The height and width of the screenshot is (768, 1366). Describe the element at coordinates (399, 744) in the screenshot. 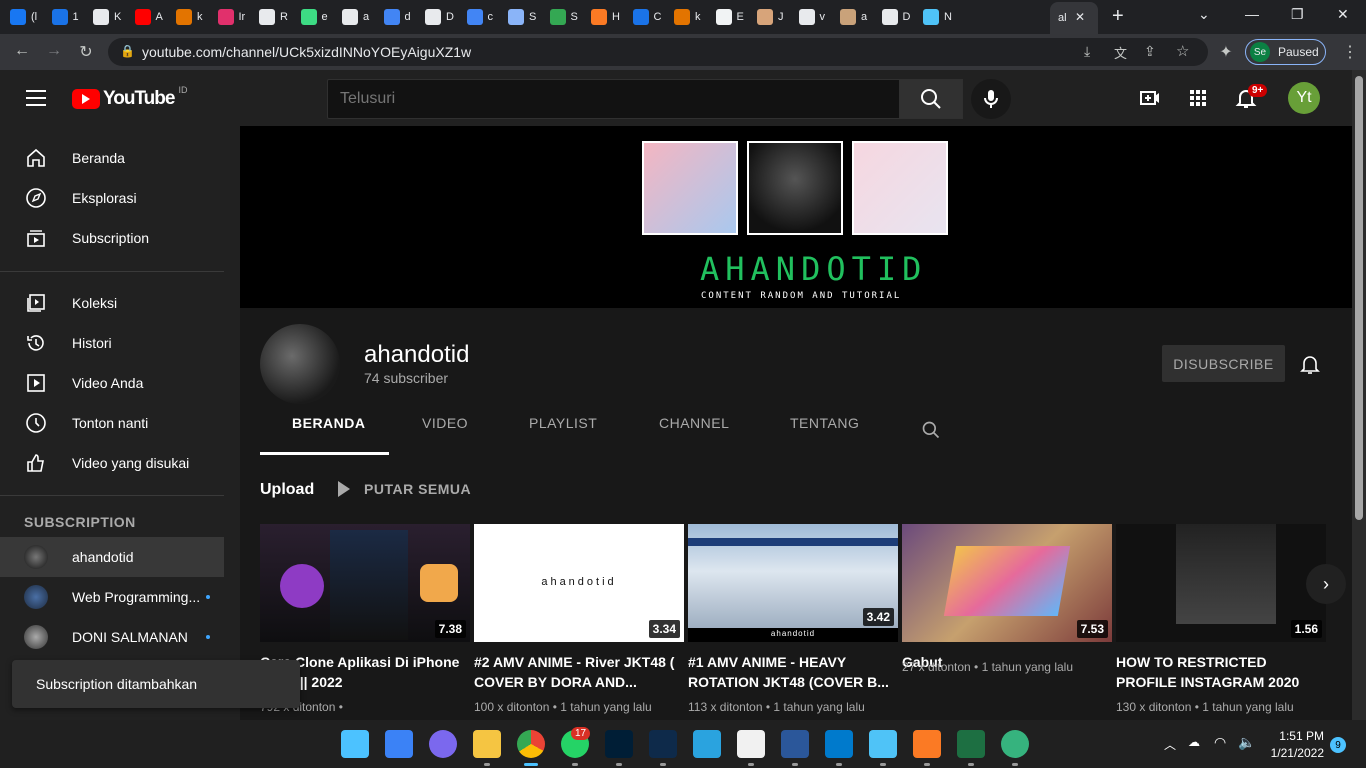

I see `widgets-icon` at that location.